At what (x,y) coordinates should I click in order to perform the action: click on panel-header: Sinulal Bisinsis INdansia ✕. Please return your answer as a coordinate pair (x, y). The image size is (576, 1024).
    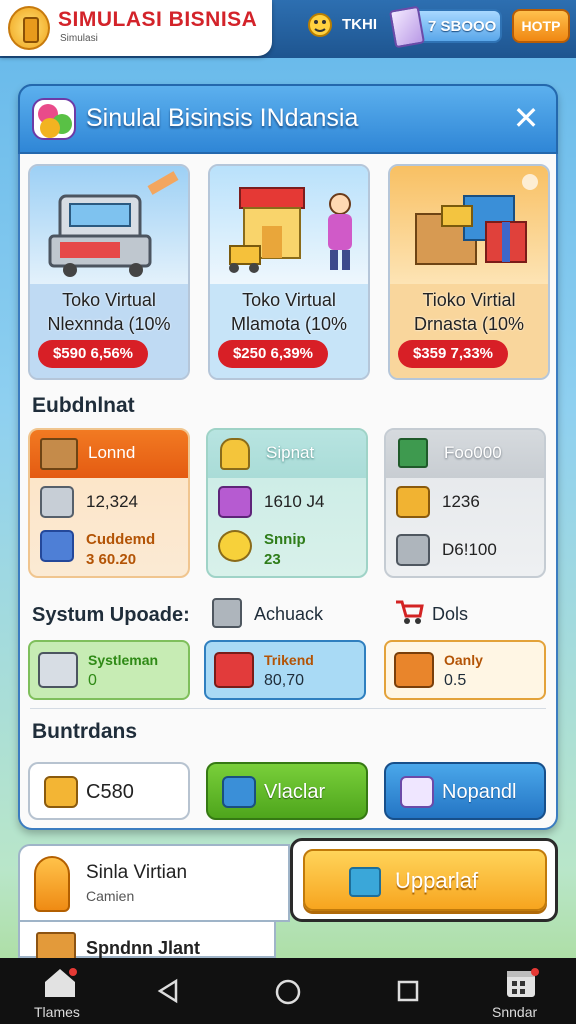
    Looking at the image, I should click on (288, 119).